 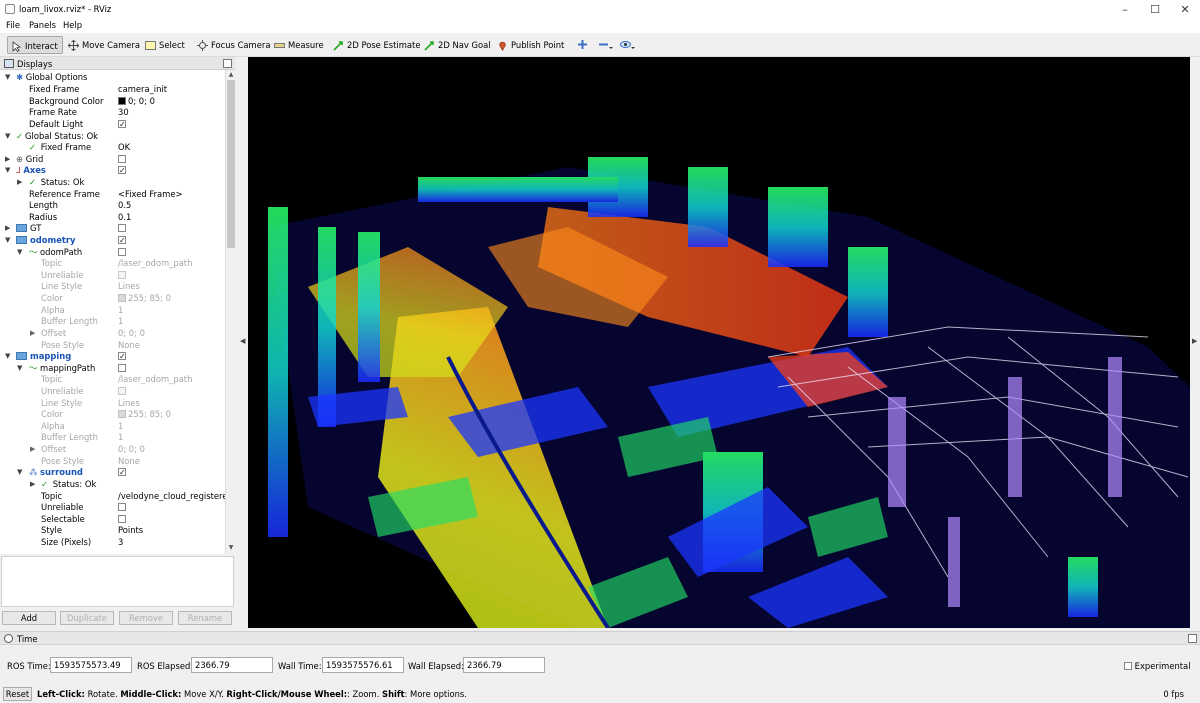 I want to click on rename-display-button: Rename, so click(x=205, y=618).